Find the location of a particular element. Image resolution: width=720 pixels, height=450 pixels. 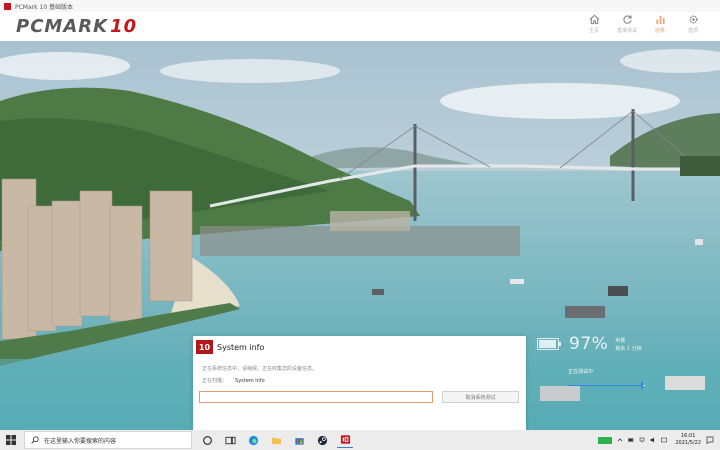

bar-chart-icon is located at coordinates (660, 20).